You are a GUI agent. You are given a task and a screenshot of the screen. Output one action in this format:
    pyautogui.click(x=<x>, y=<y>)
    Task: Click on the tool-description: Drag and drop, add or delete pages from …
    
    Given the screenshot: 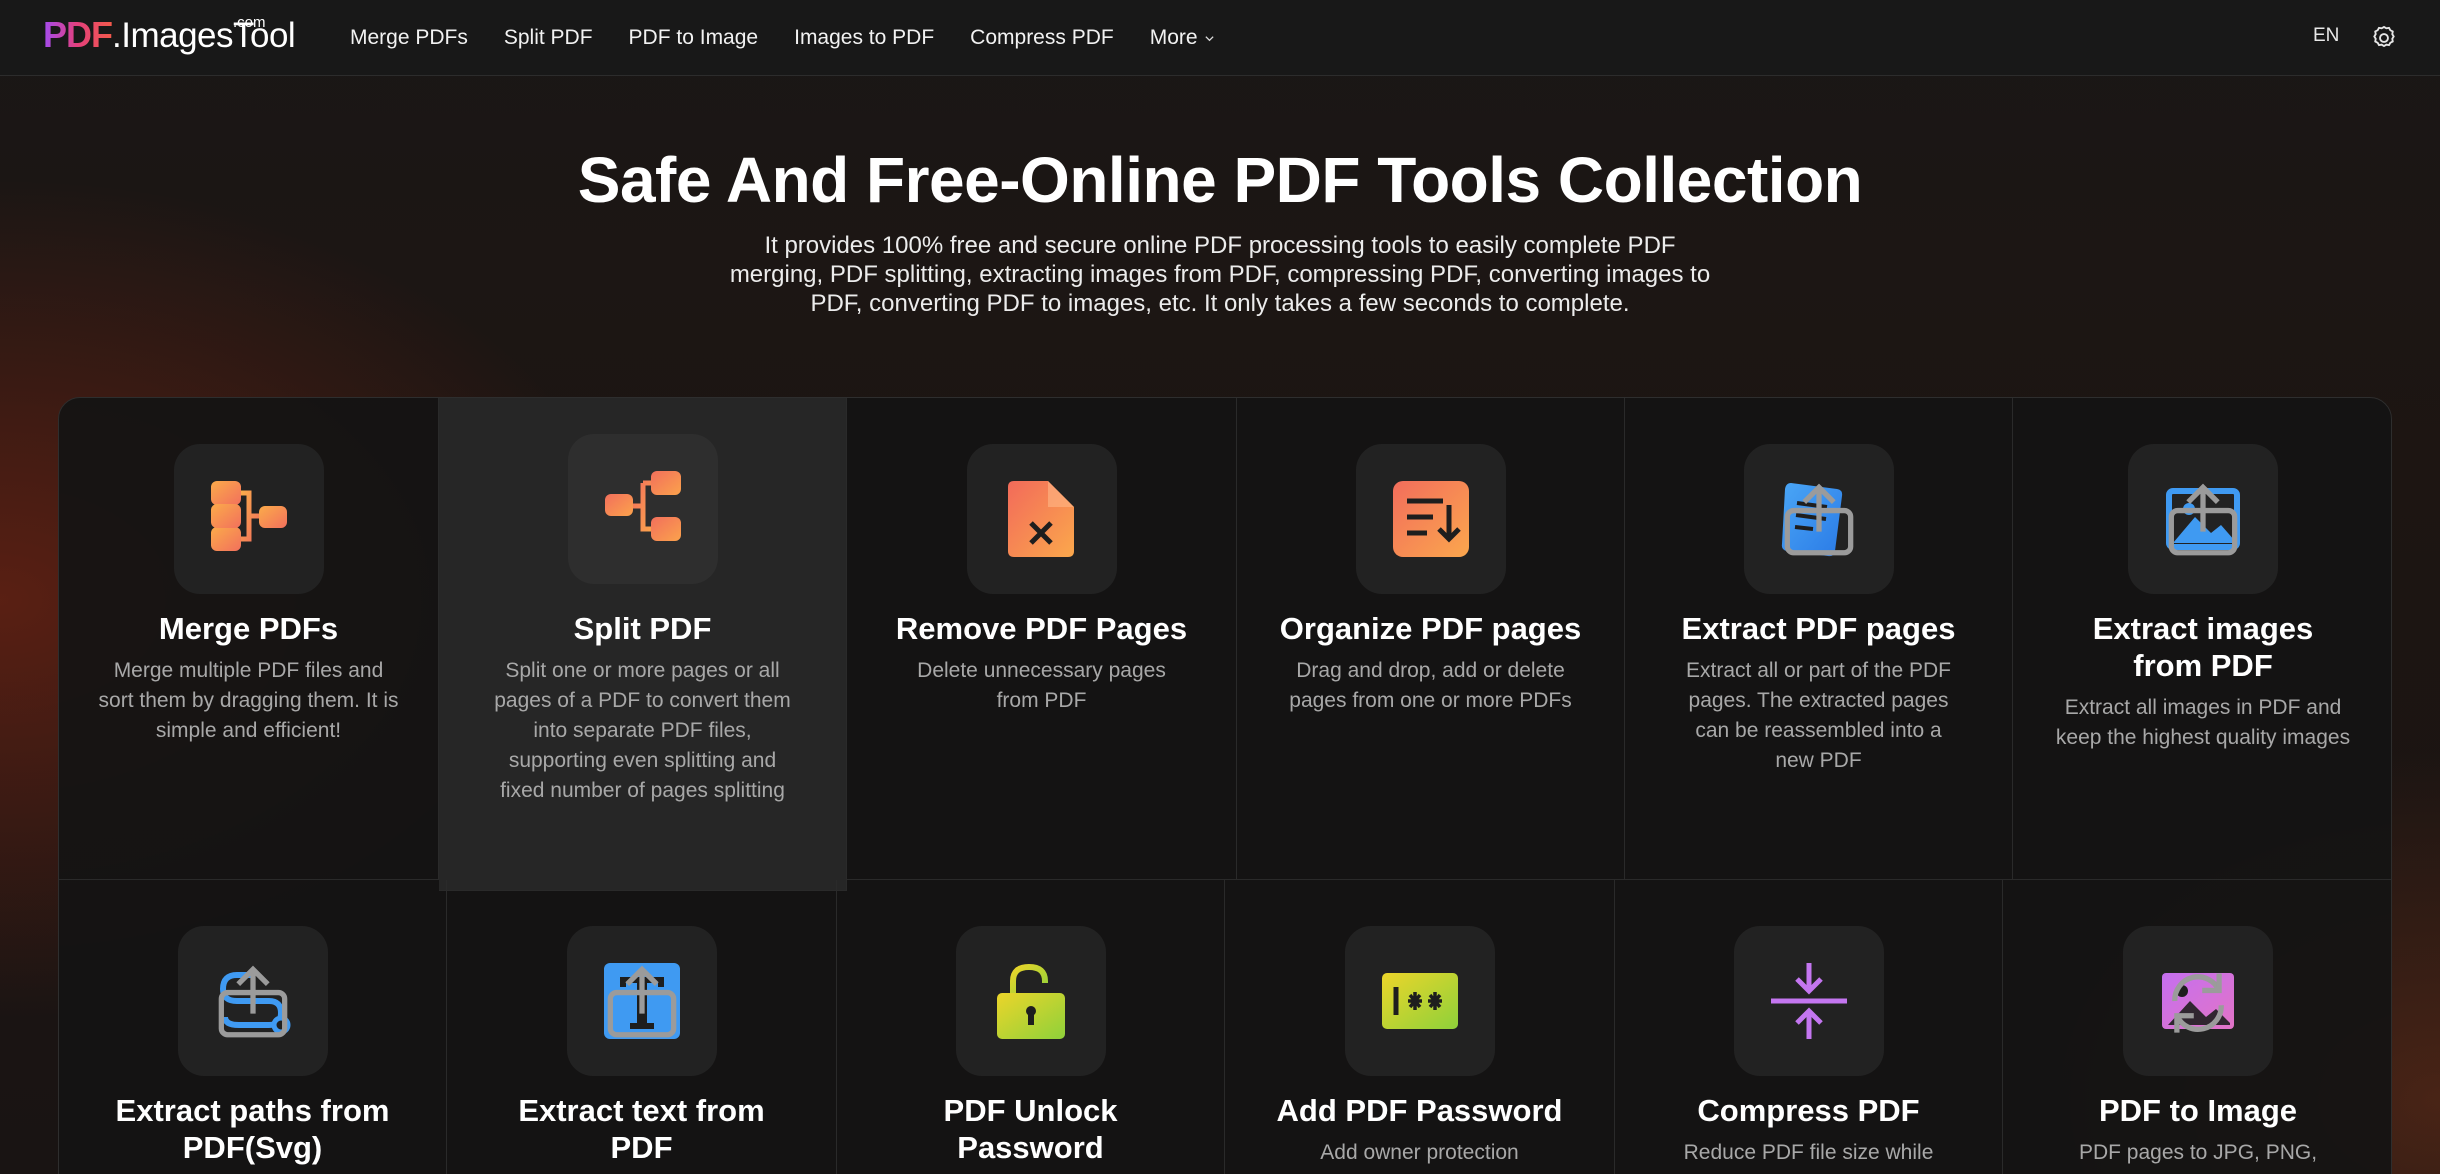 What is the action you would take?
    pyautogui.click(x=1430, y=685)
    